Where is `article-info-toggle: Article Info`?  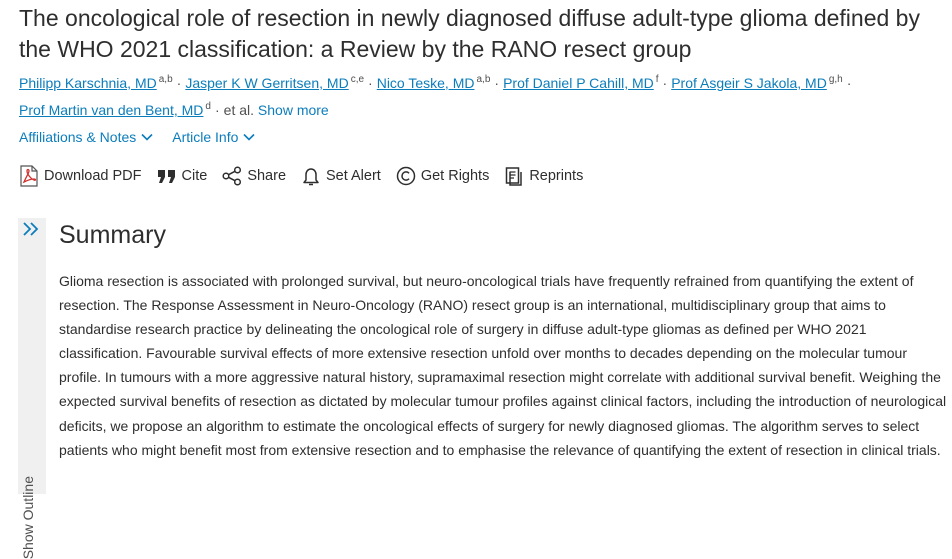 article-info-toggle: Article Info is located at coordinates (214, 137).